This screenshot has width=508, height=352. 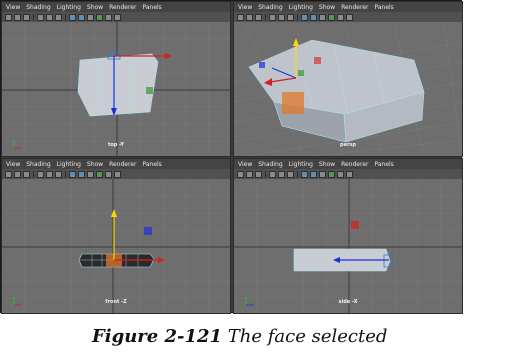 I want to click on figure-text: The face selected, so click(x=307, y=336).